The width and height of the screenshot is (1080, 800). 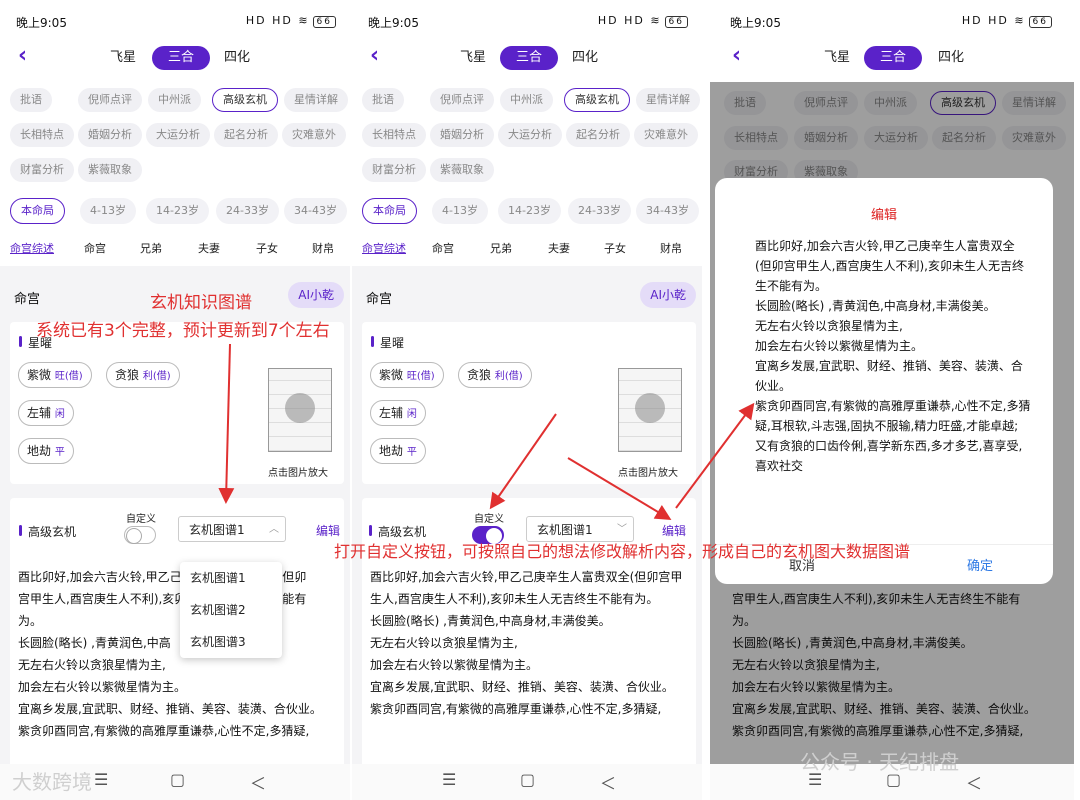 I want to click on watermark-right: 公众号 · 天纪排盘, so click(x=880, y=762).